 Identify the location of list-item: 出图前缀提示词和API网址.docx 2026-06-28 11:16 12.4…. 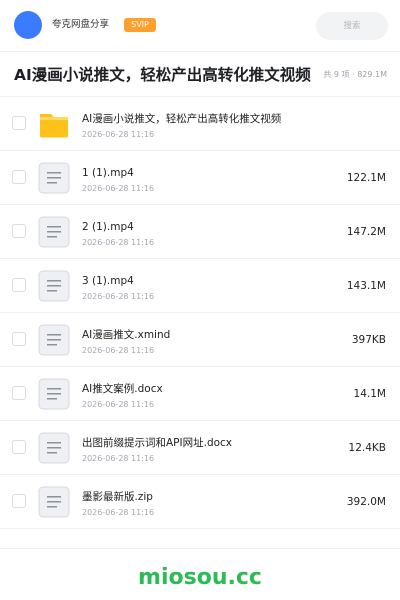
(200, 448).